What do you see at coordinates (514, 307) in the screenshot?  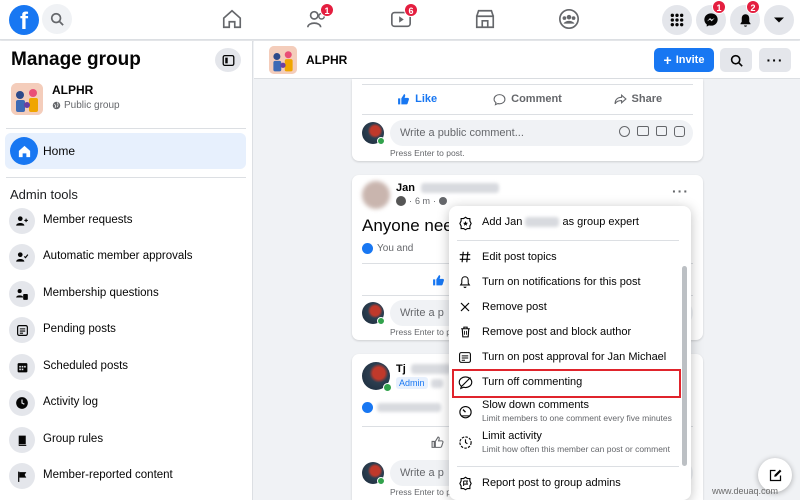 I see `menu-item-label: Remove post` at bounding box center [514, 307].